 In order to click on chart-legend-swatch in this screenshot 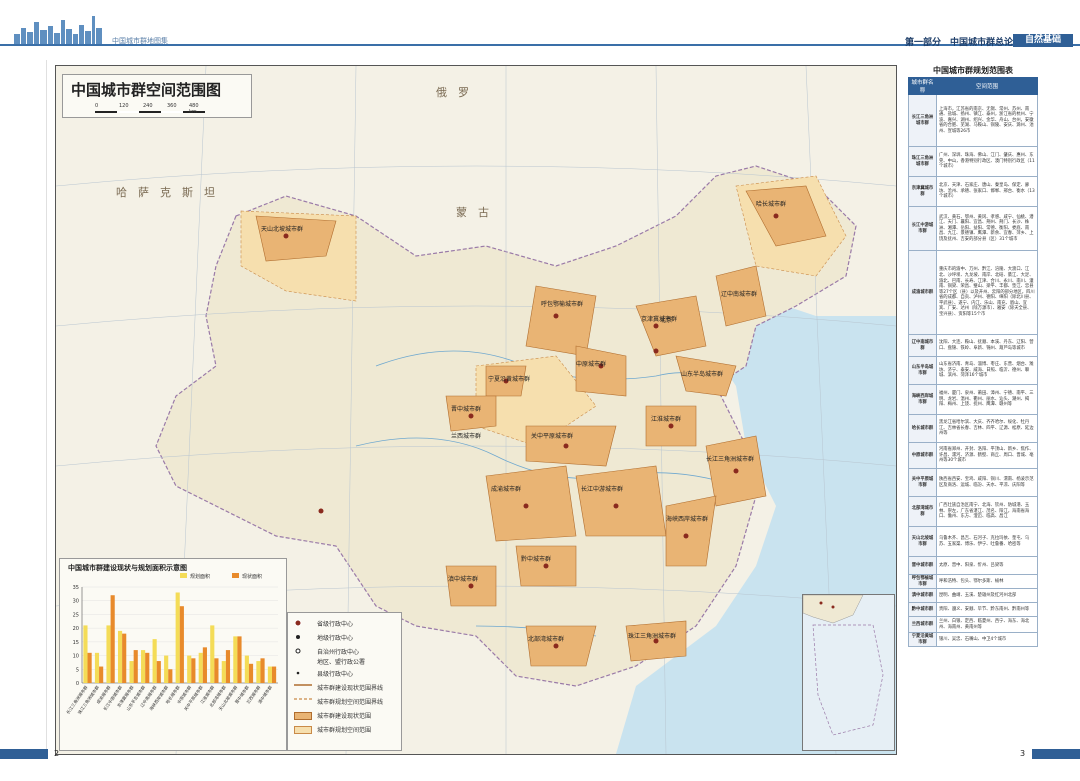, I will do `click(183, 575)`.